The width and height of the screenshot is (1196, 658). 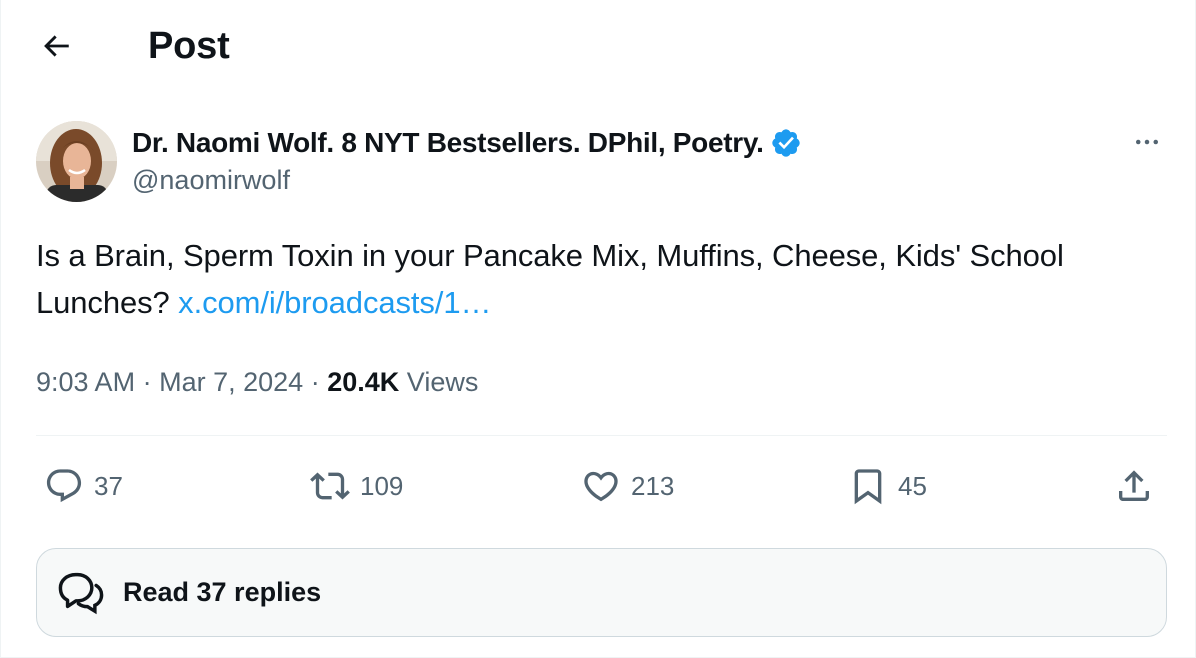 What do you see at coordinates (363, 382) in the screenshot?
I see `views-count: 20.4K` at bounding box center [363, 382].